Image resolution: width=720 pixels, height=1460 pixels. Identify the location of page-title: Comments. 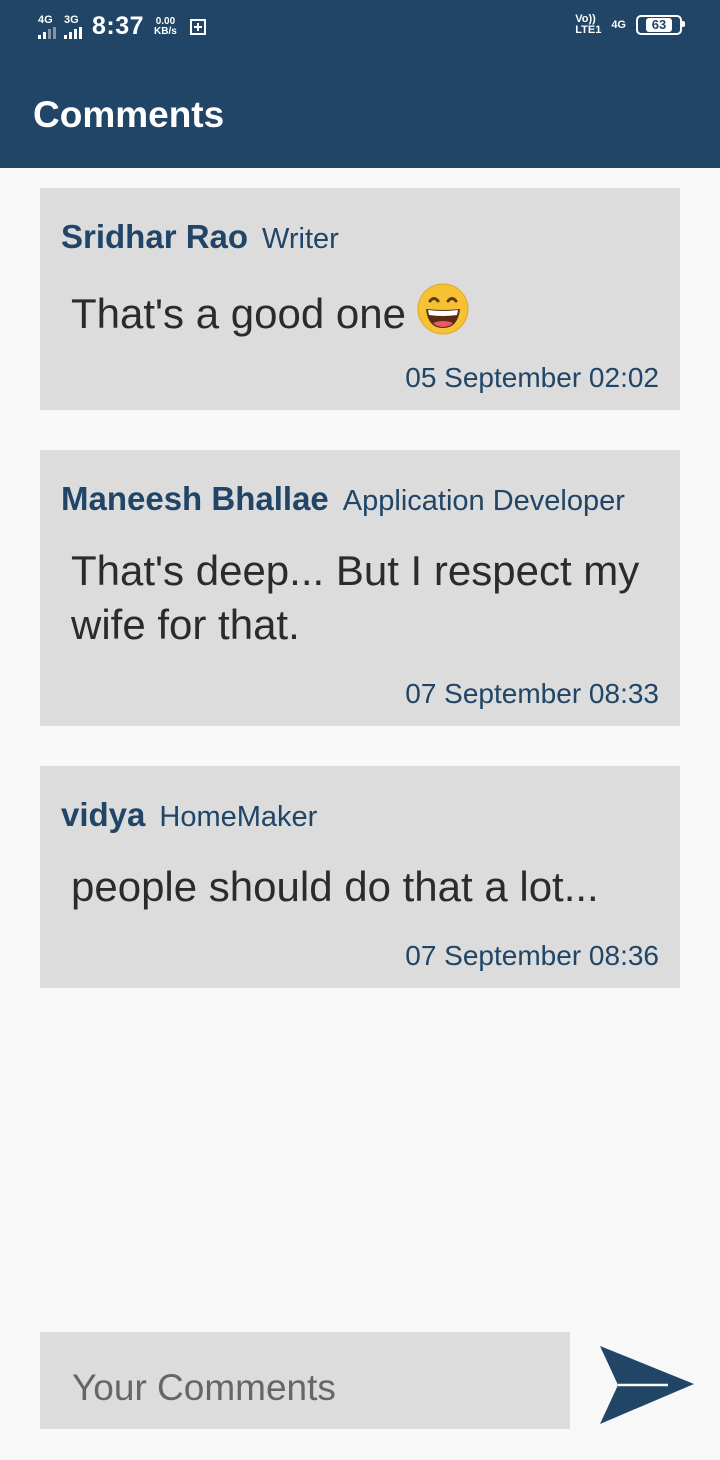
(129, 114).